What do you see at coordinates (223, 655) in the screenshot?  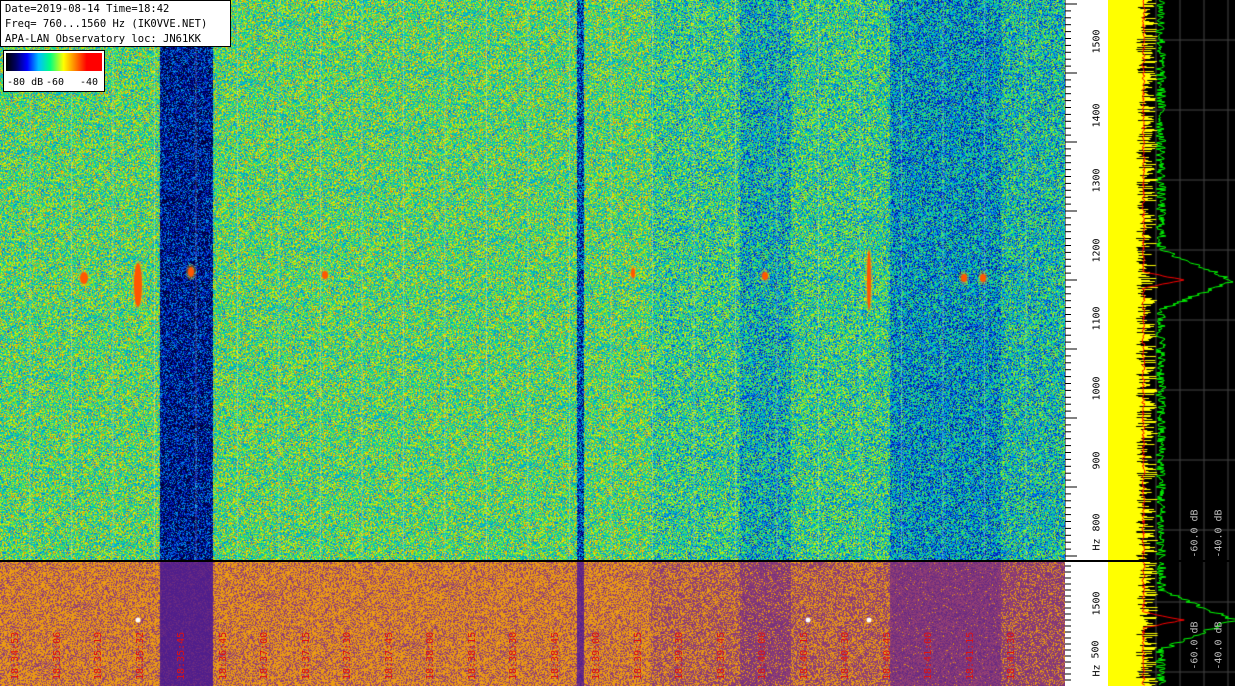 I see `timestamp-label: 18:36:45` at bounding box center [223, 655].